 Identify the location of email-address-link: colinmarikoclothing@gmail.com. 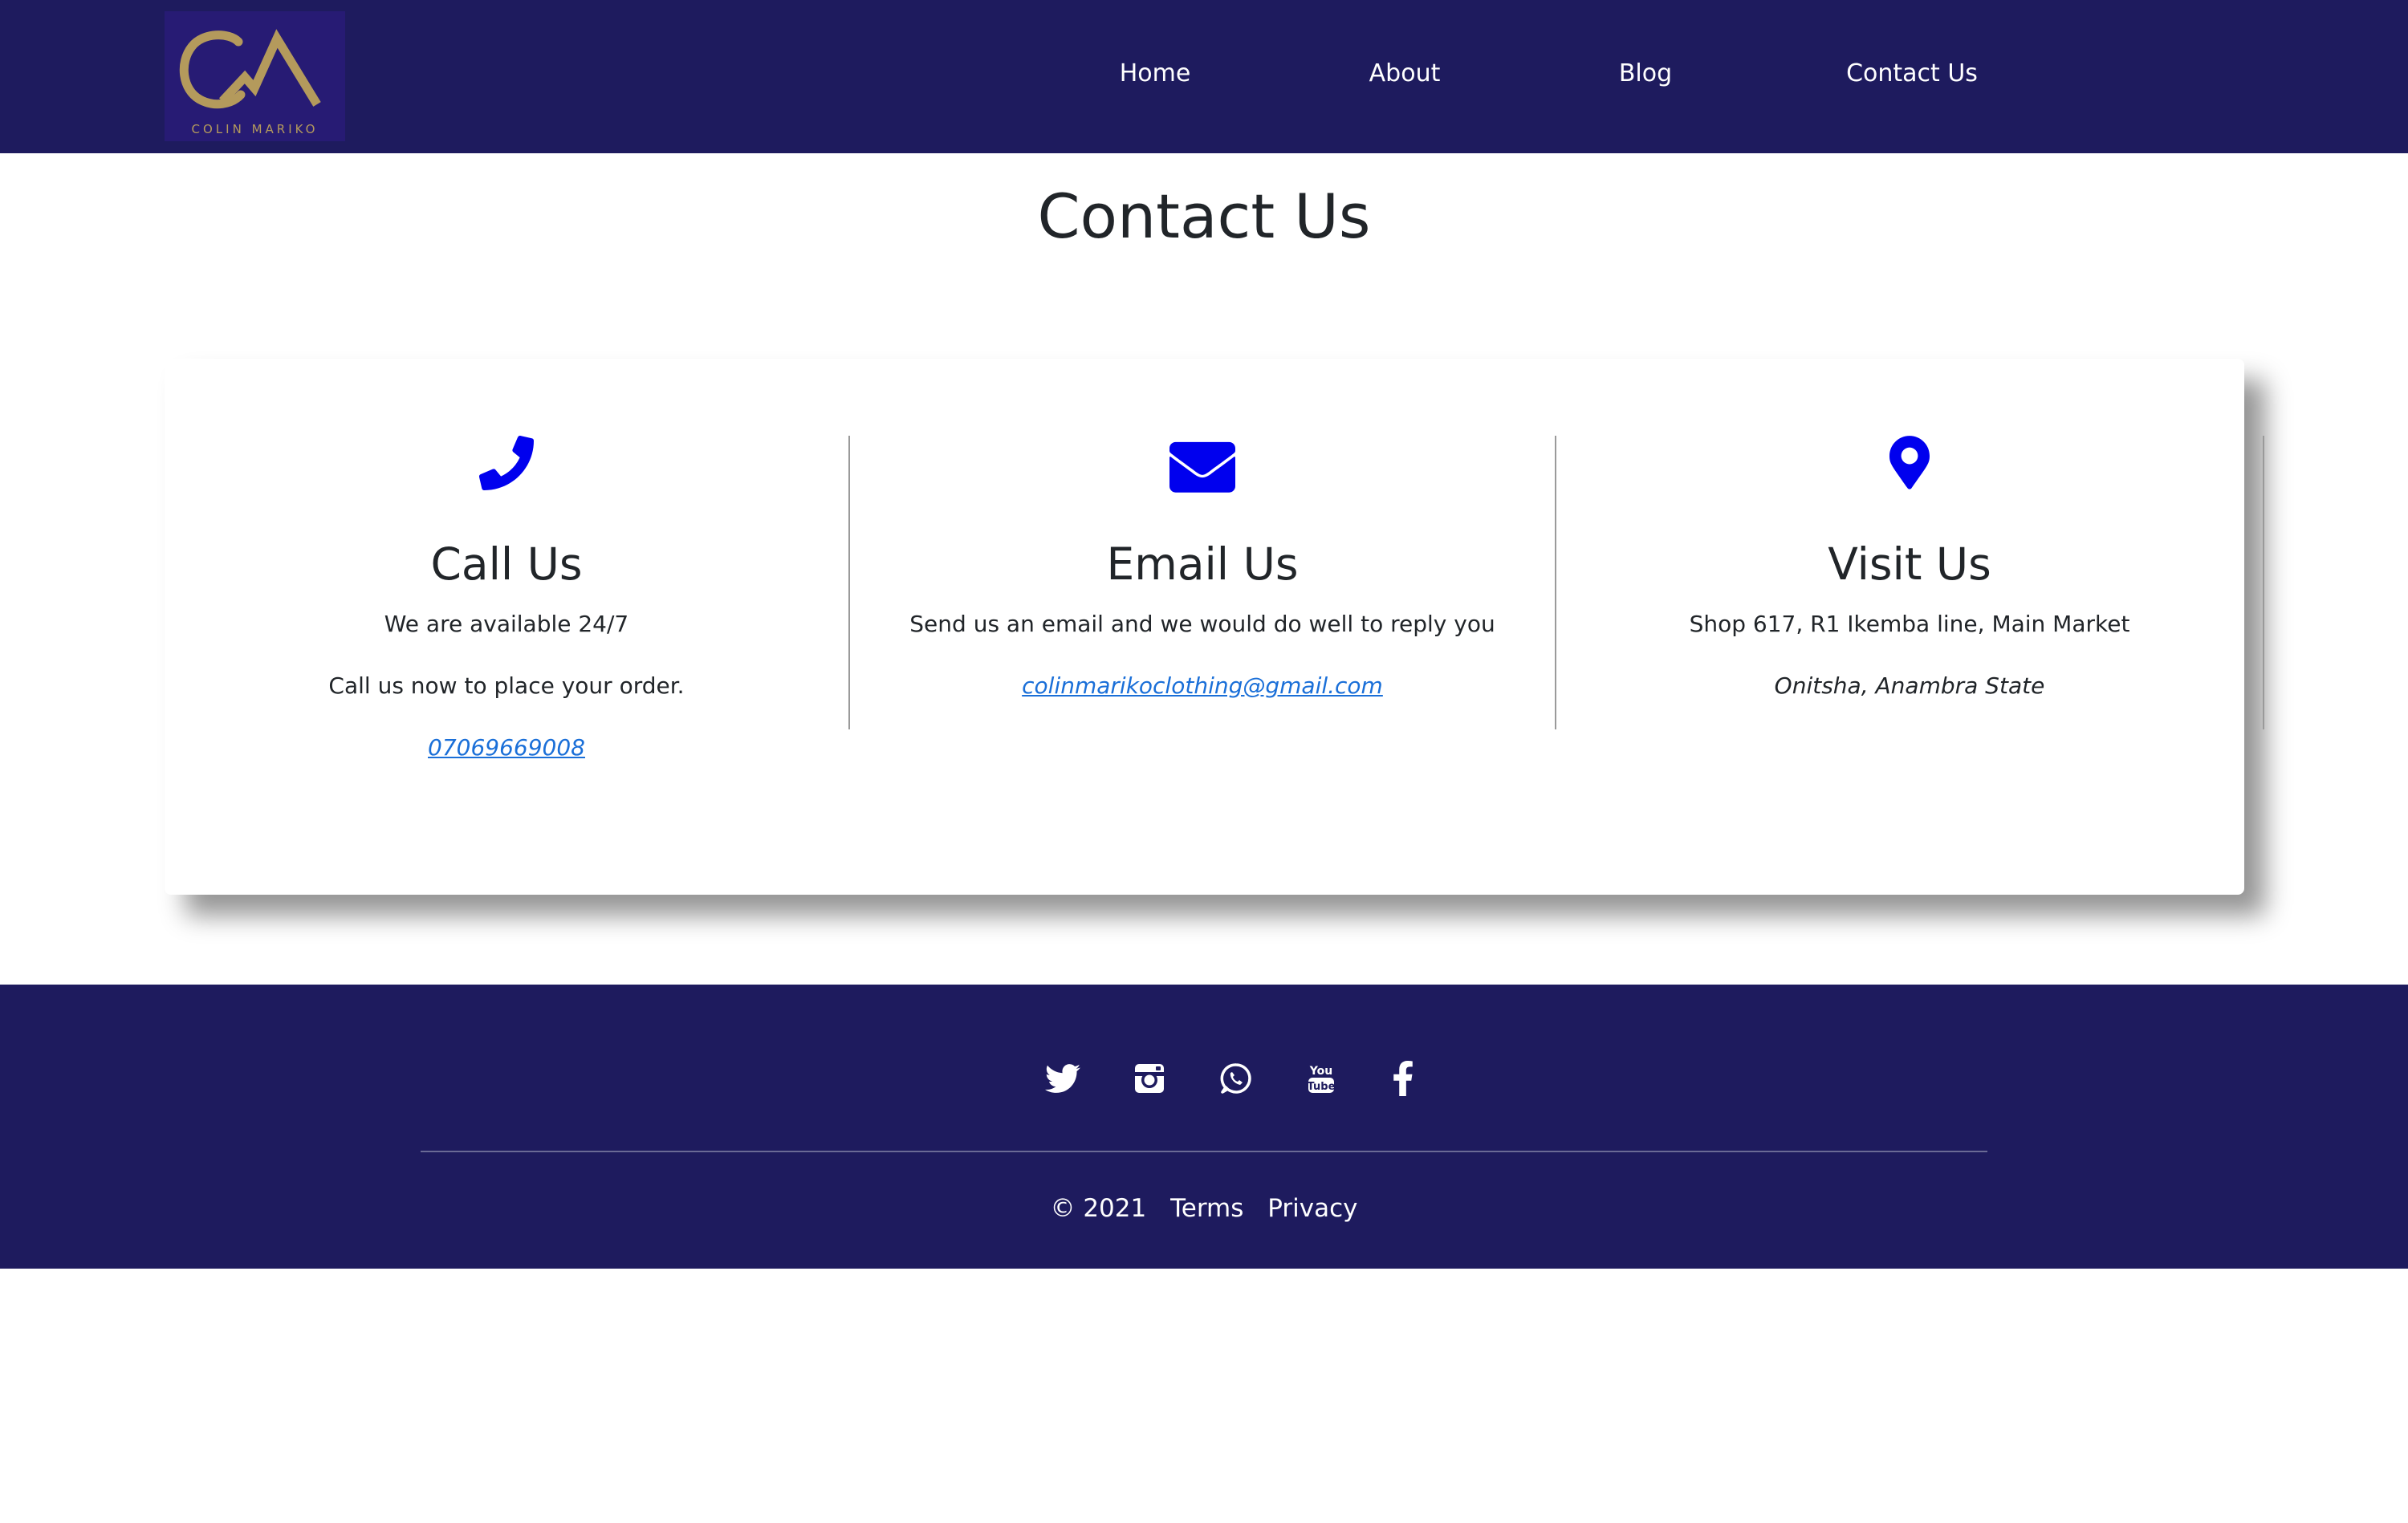
(1202, 685).